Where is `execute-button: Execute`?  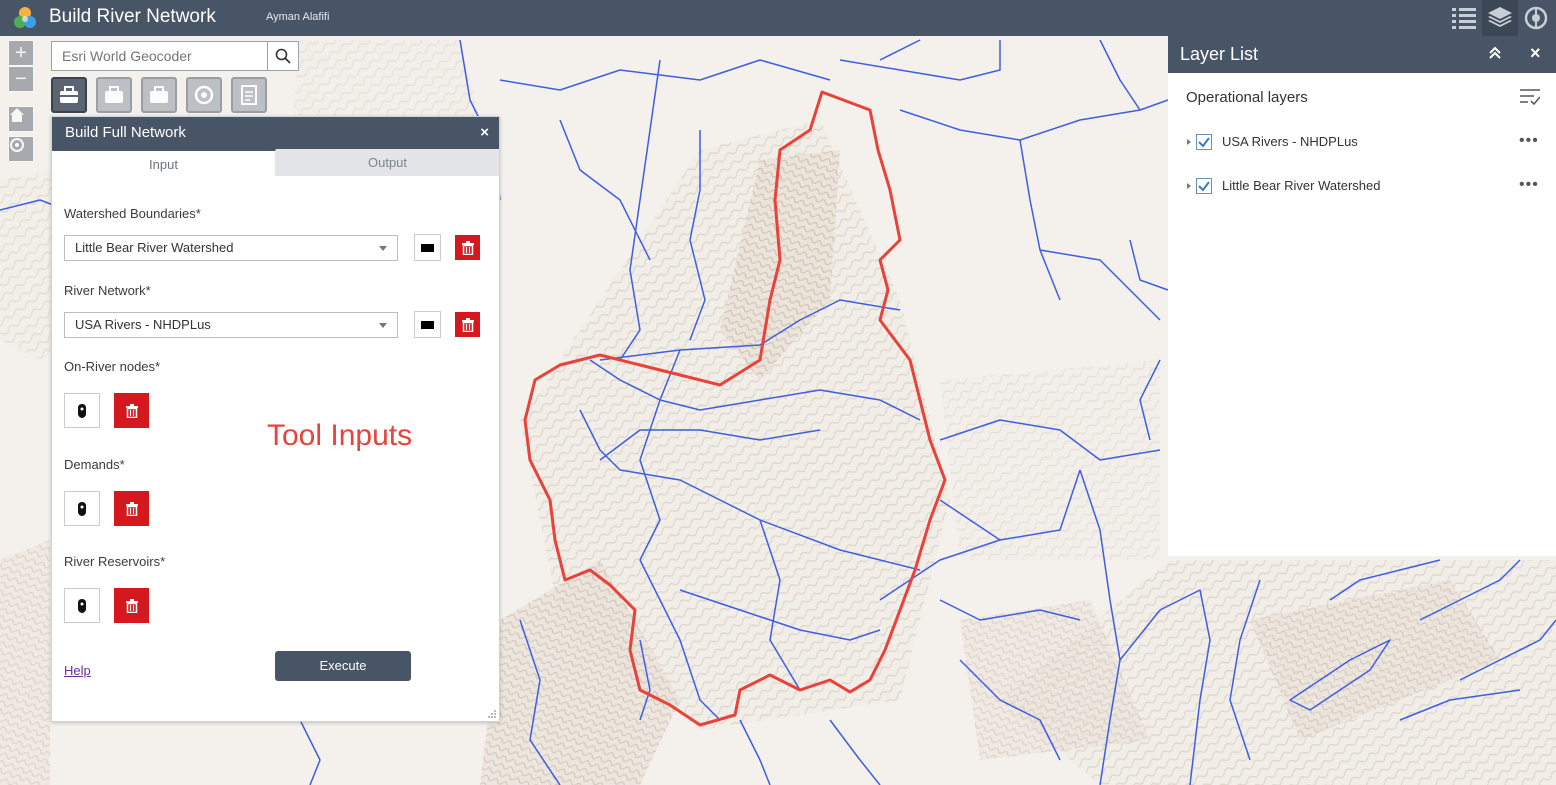
execute-button: Execute is located at coordinates (343, 666).